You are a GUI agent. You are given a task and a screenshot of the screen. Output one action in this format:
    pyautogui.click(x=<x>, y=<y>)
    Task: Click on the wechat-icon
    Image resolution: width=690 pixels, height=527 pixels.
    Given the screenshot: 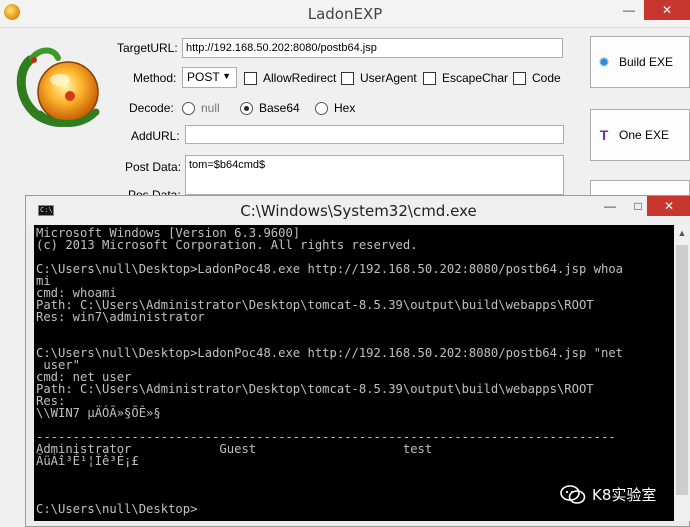 What is the action you would take?
    pyautogui.click(x=573, y=494)
    